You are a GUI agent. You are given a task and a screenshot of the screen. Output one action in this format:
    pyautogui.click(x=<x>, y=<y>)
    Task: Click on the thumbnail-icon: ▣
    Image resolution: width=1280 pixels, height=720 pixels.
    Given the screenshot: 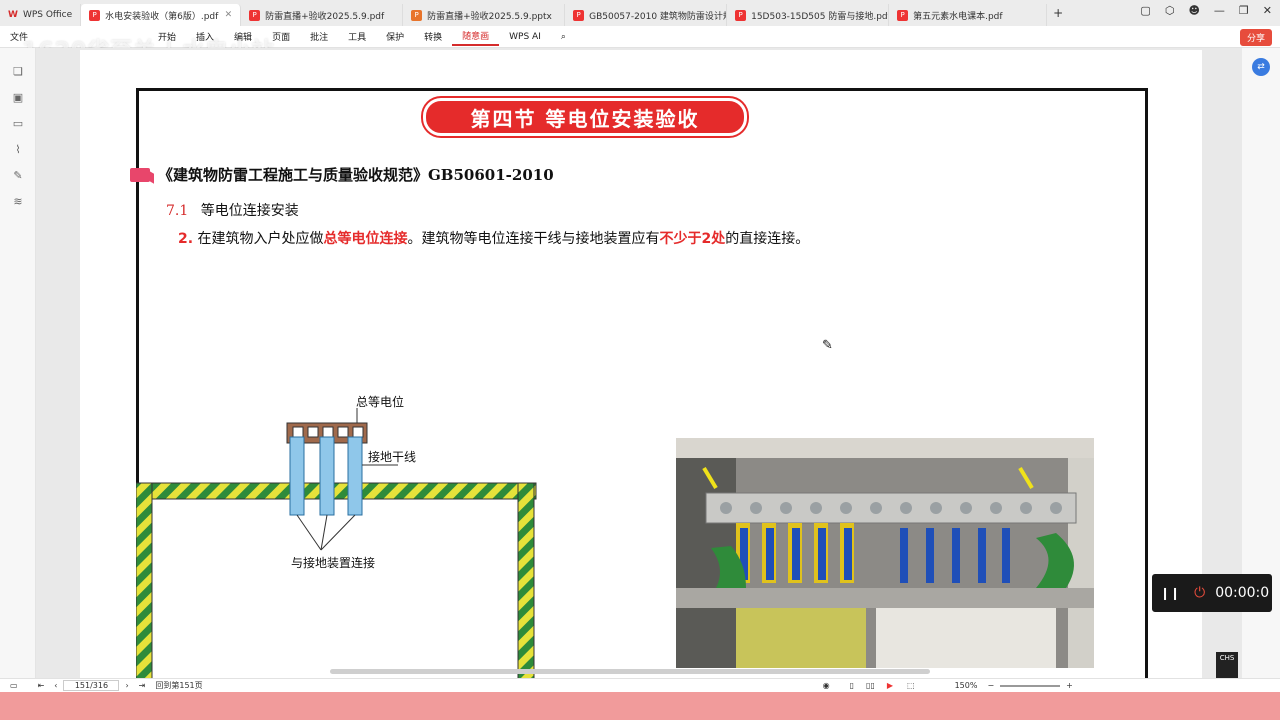 What is the action you would take?
    pyautogui.click(x=18, y=97)
    